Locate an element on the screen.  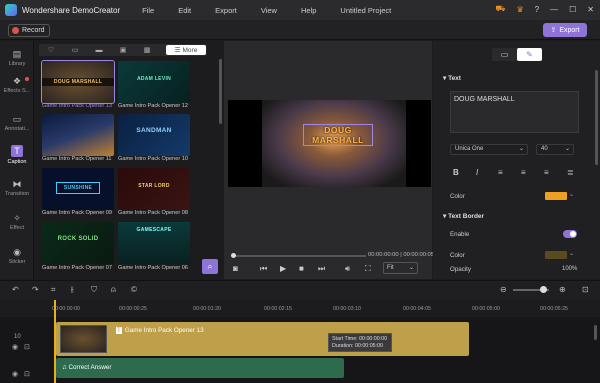
zoom-select: Fit ⌄ is located at coordinates (400, 268).